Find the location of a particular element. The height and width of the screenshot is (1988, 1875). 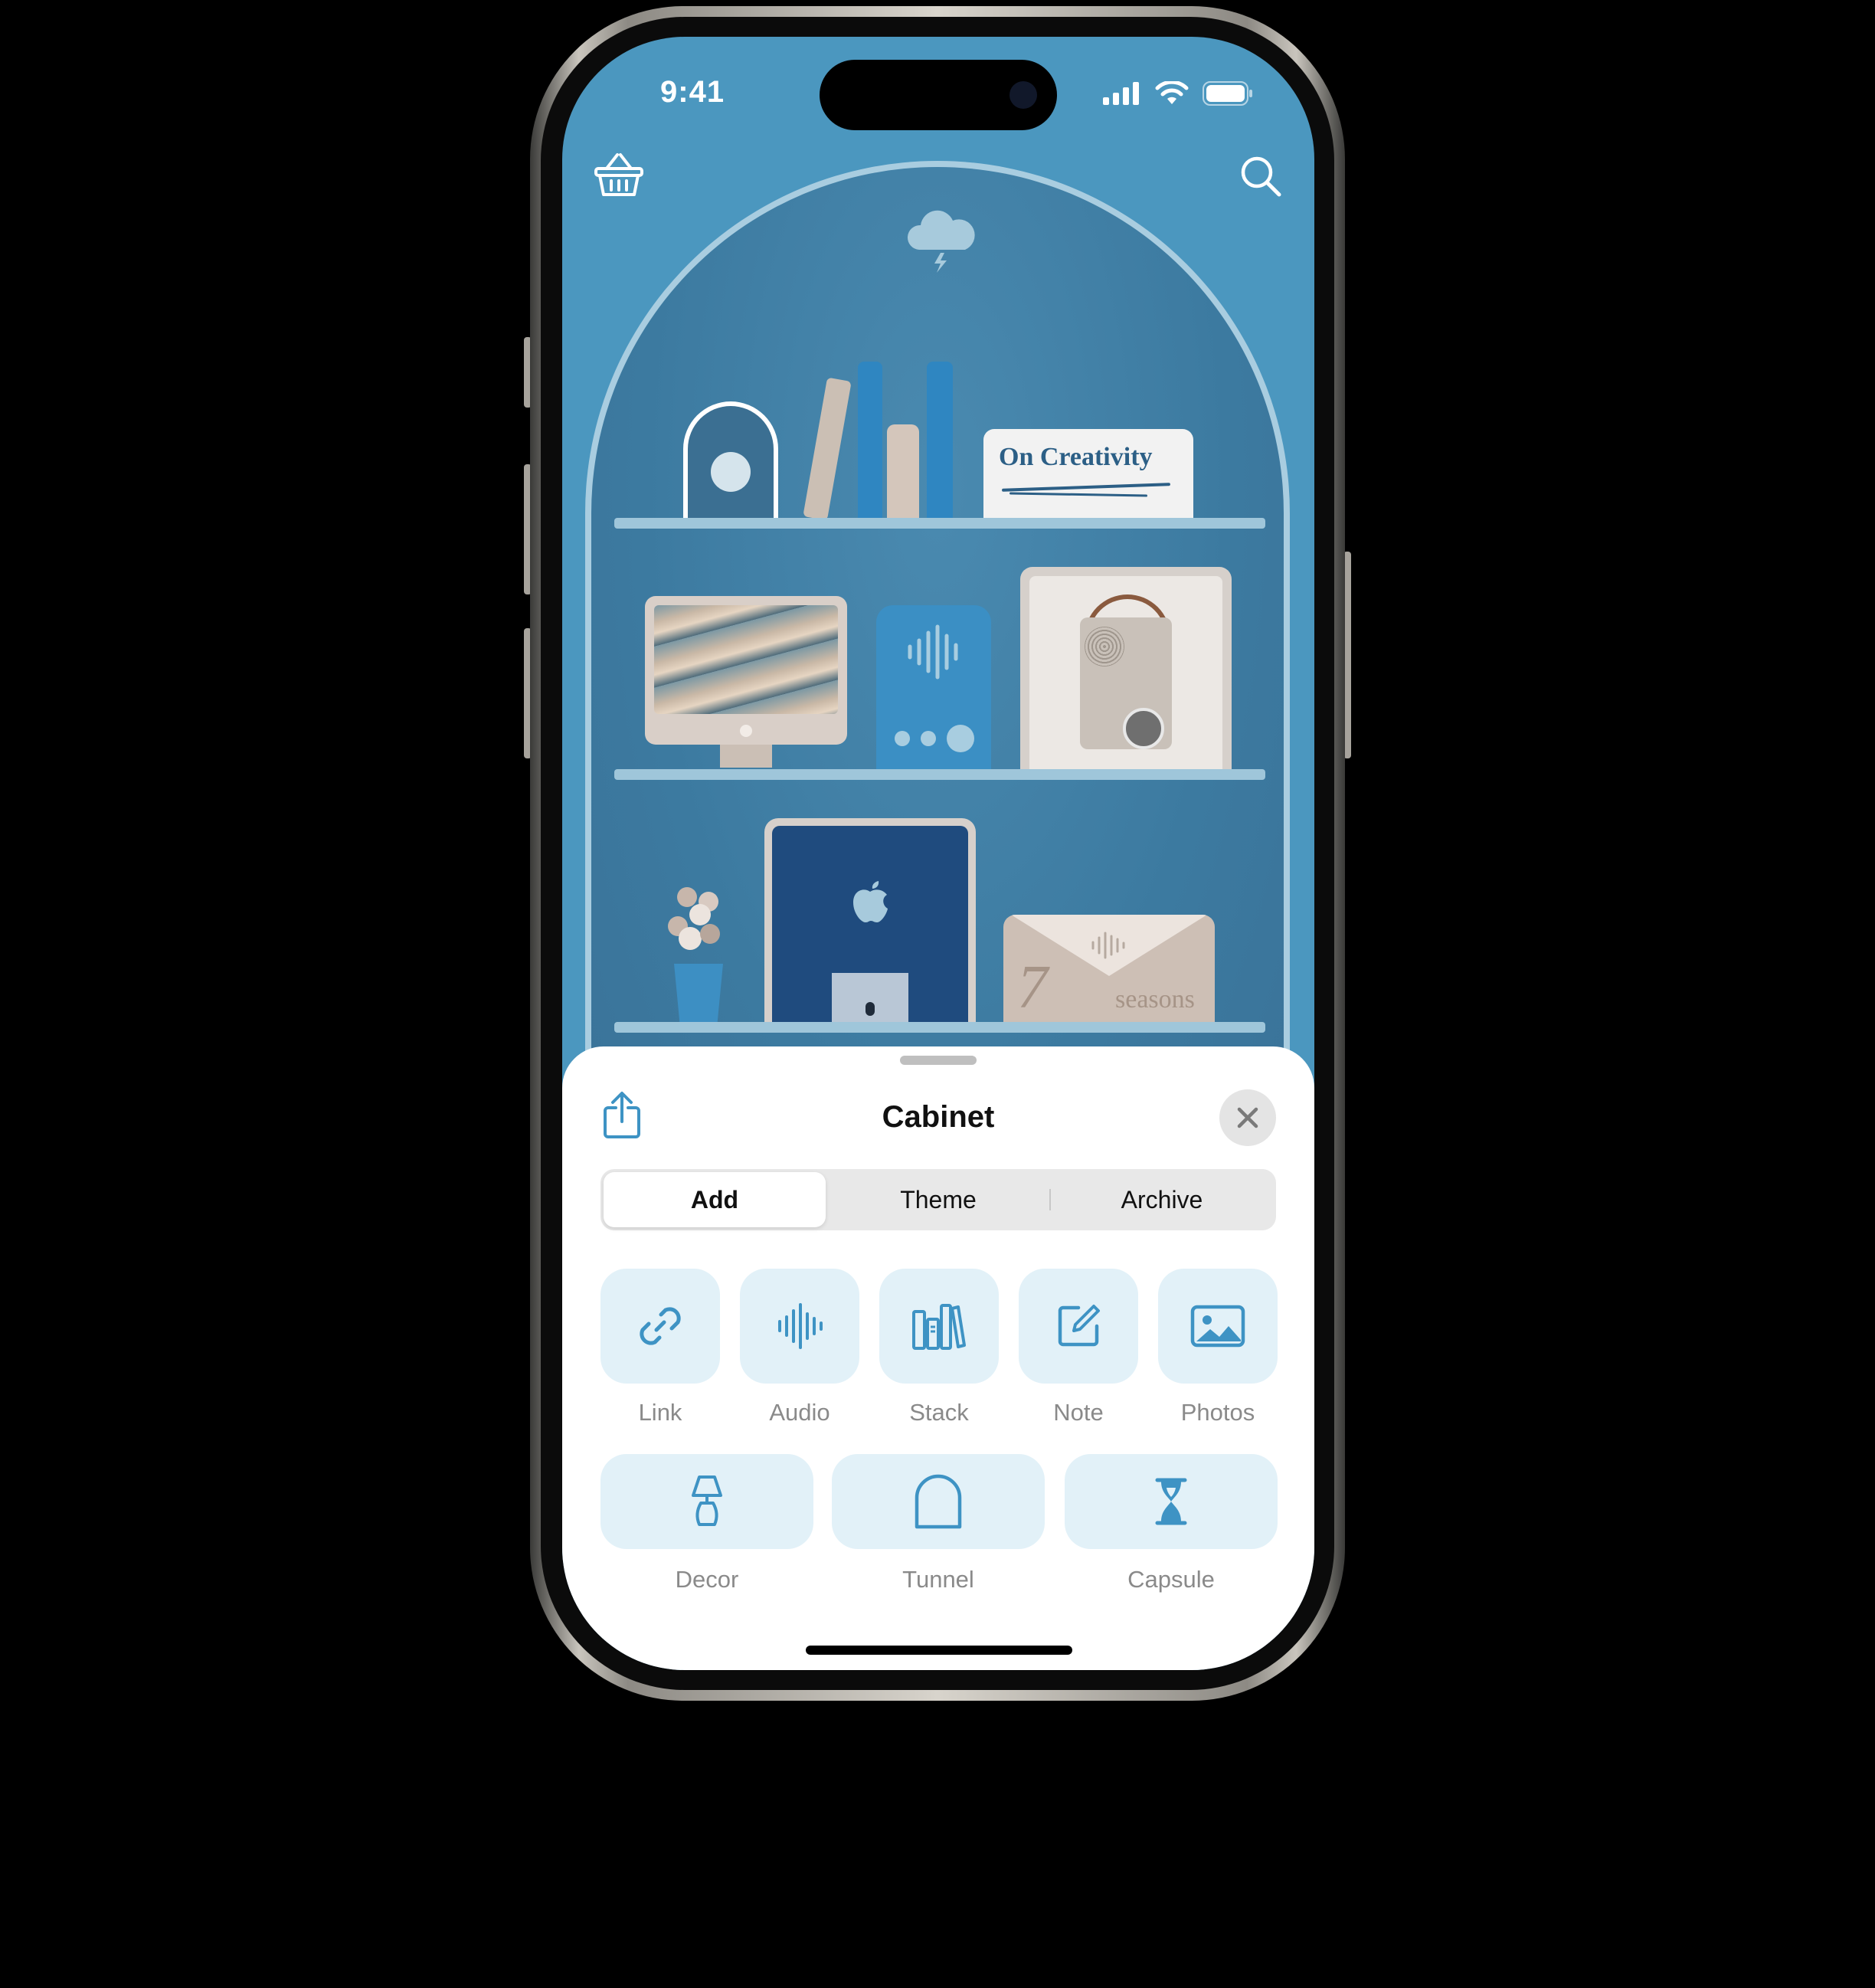

tab-theme: Theme is located at coordinates (938, 1199).